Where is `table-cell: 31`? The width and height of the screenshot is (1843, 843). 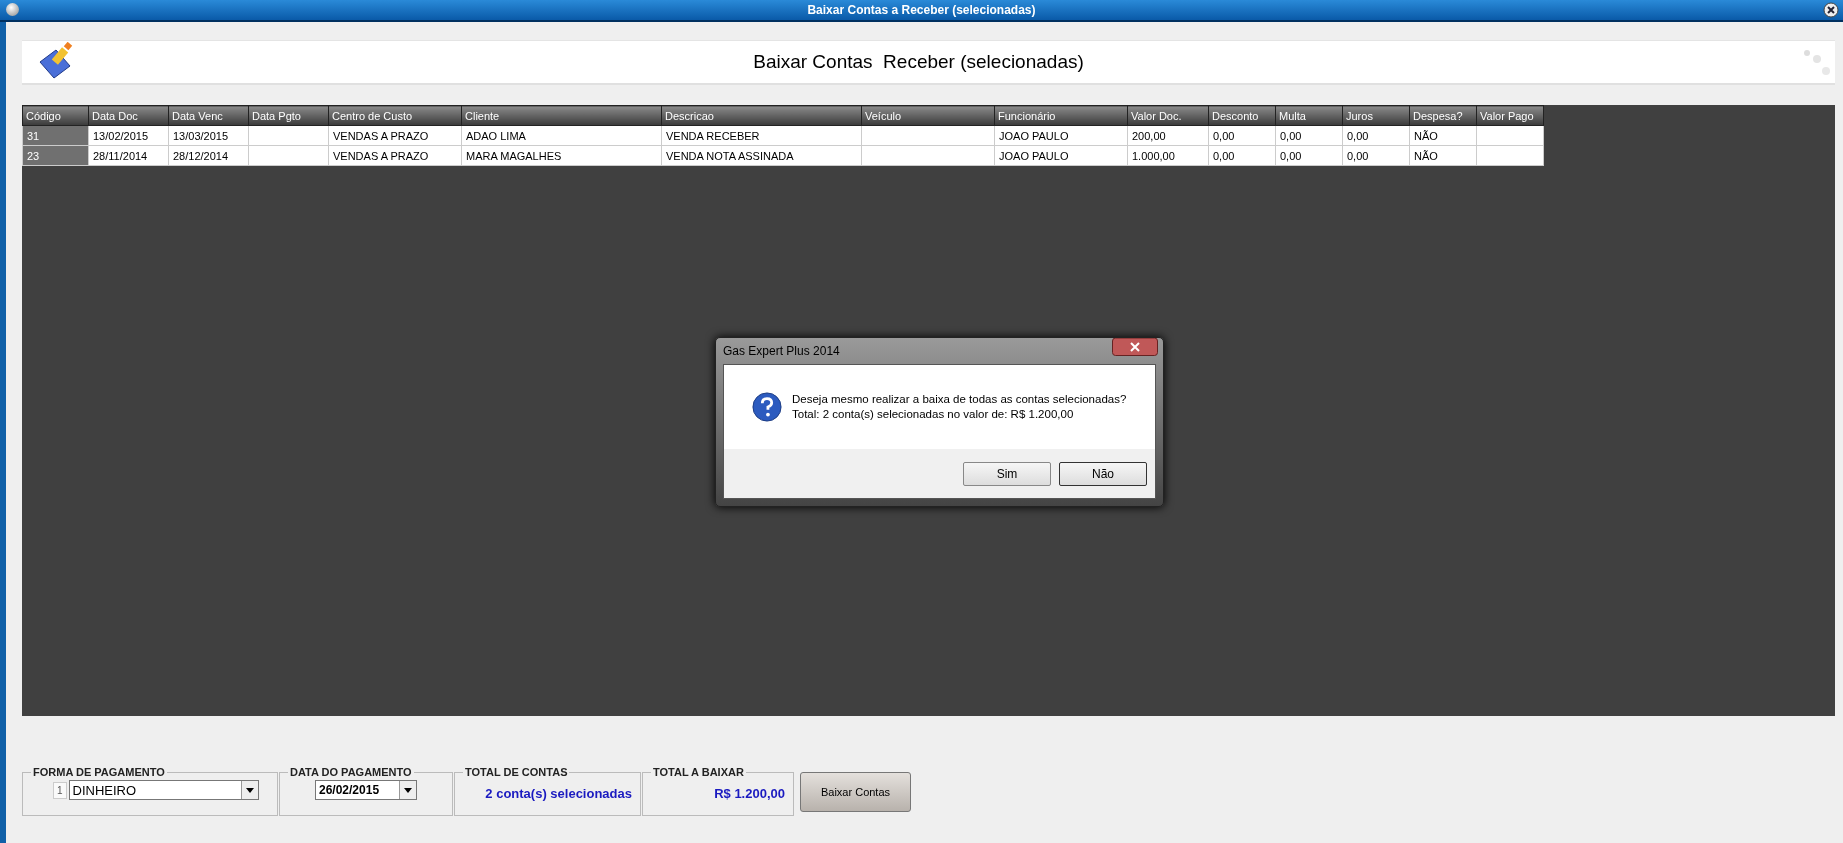
table-cell: 31 is located at coordinates (55, 135).